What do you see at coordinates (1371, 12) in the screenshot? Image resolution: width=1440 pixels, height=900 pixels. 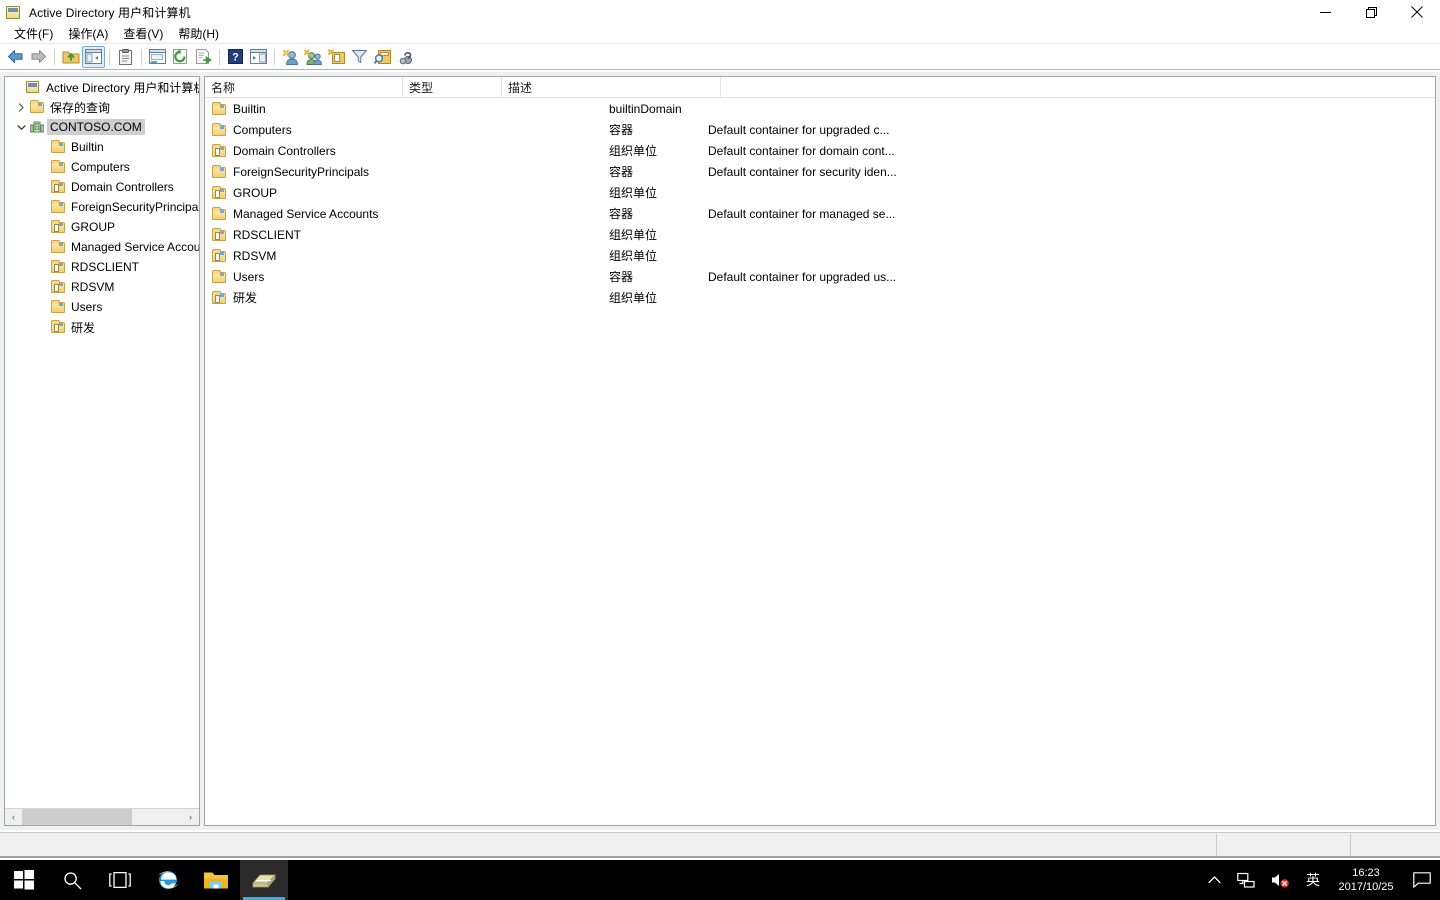 I see `maximize-restore-button` at bounding box center [1371, 12].